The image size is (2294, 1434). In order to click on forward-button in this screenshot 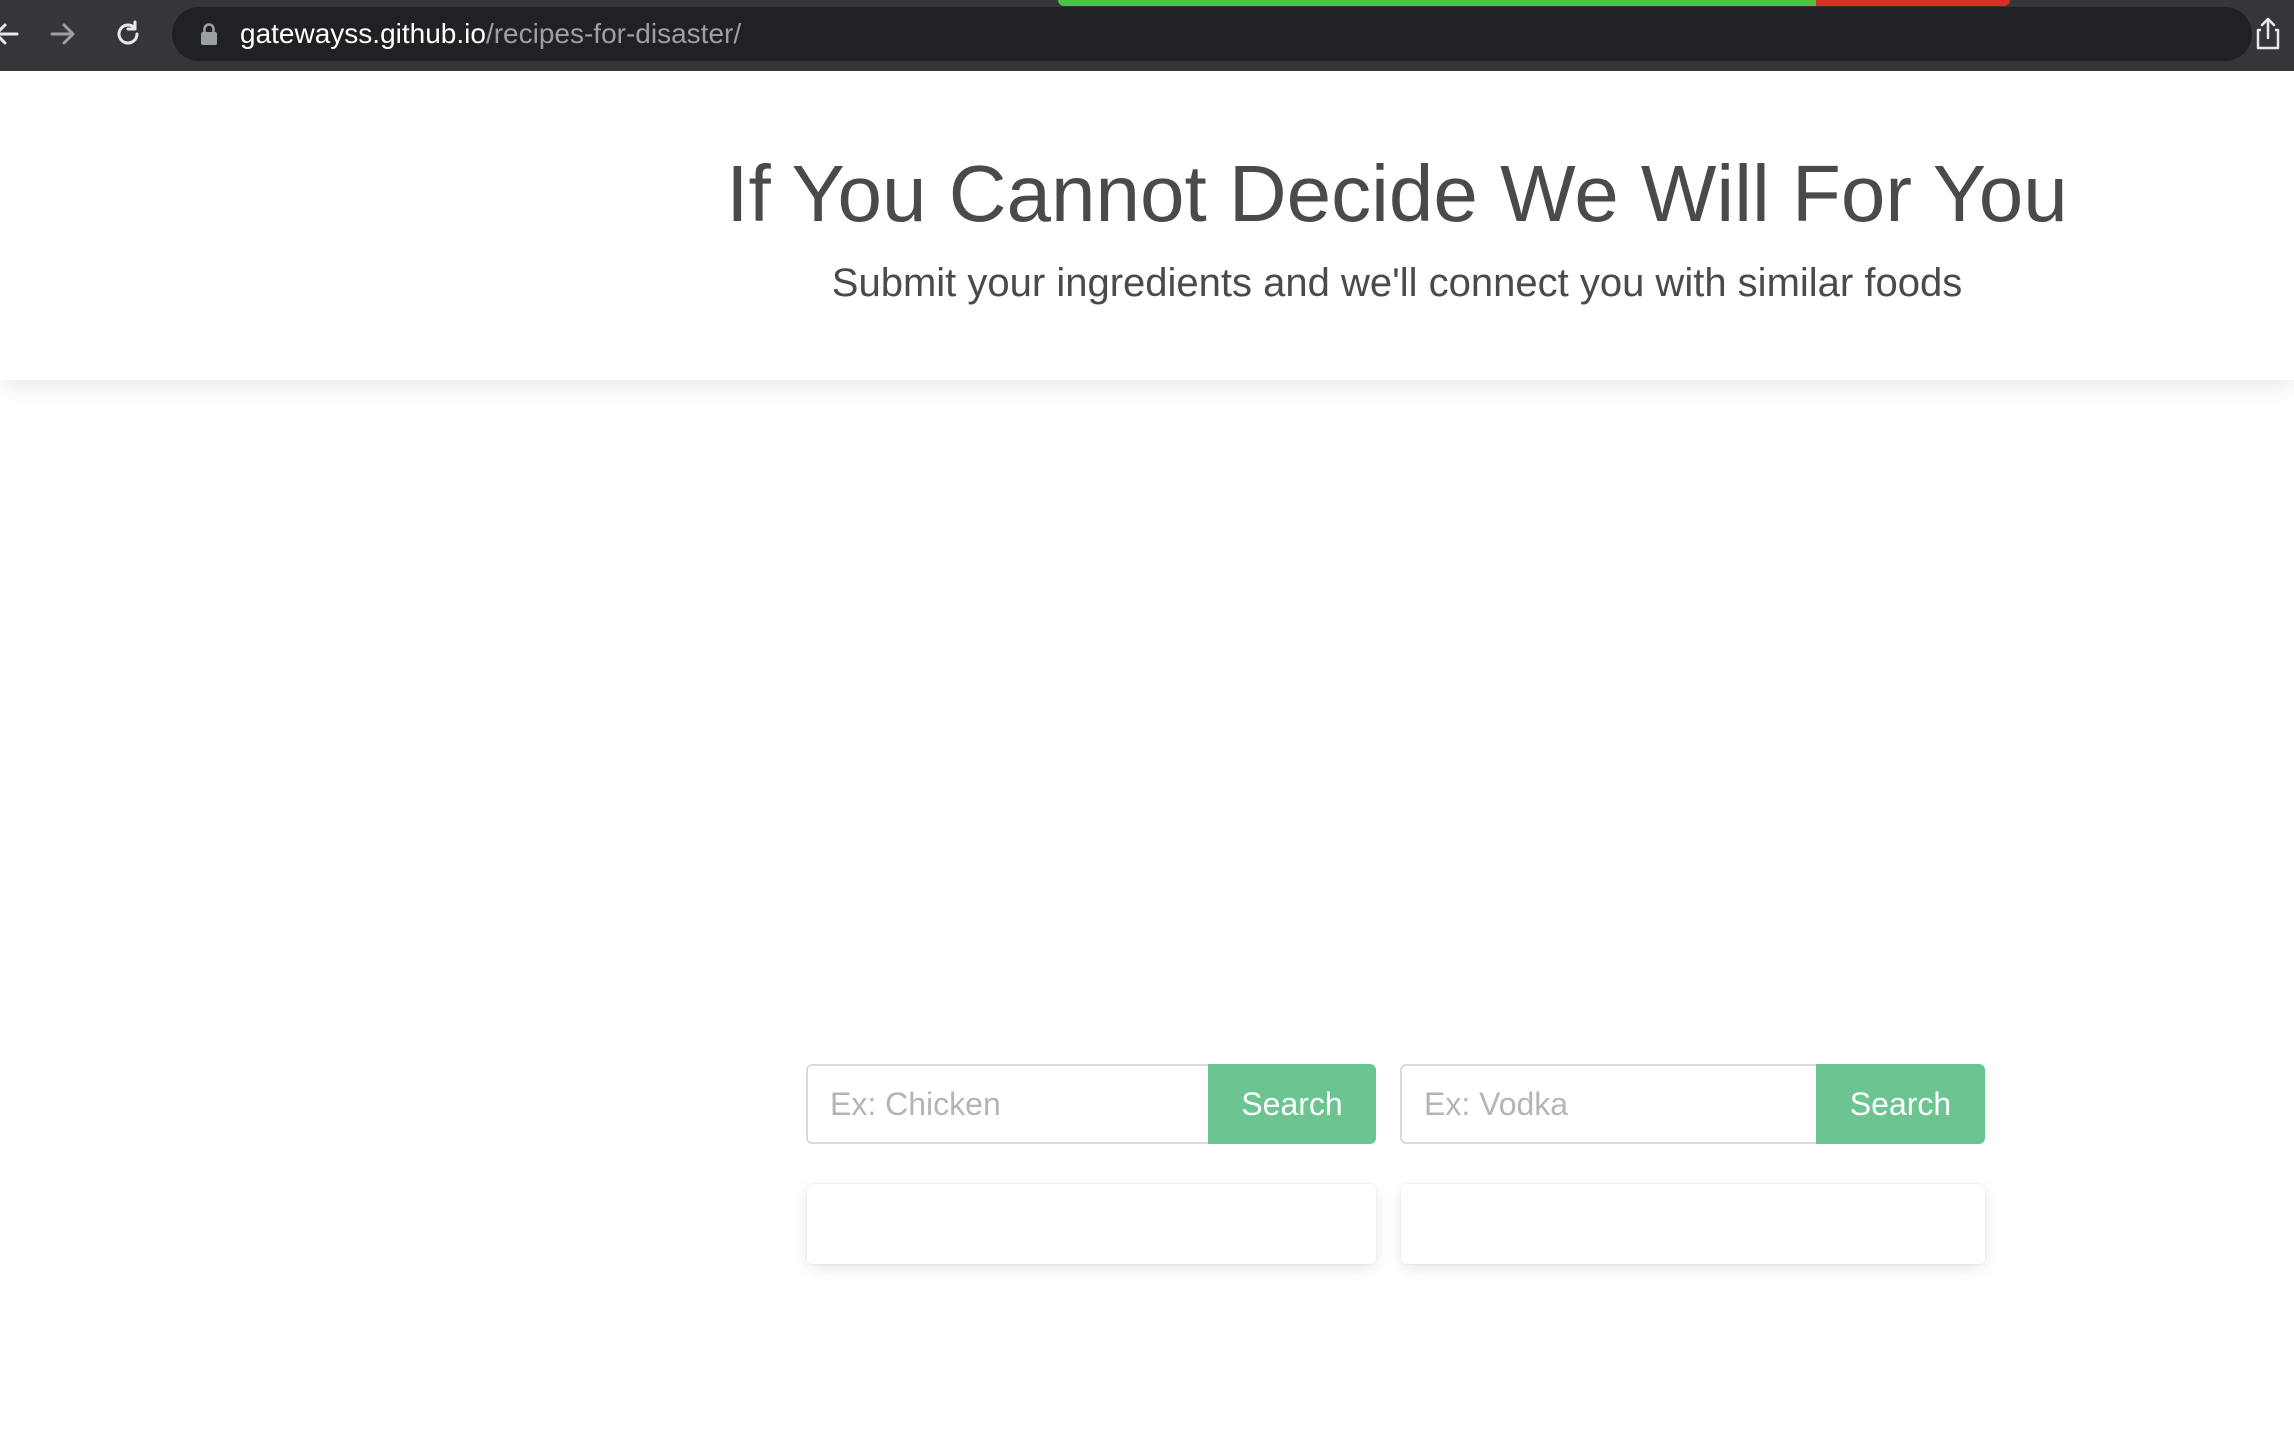, I will do `click(63, 34)`.